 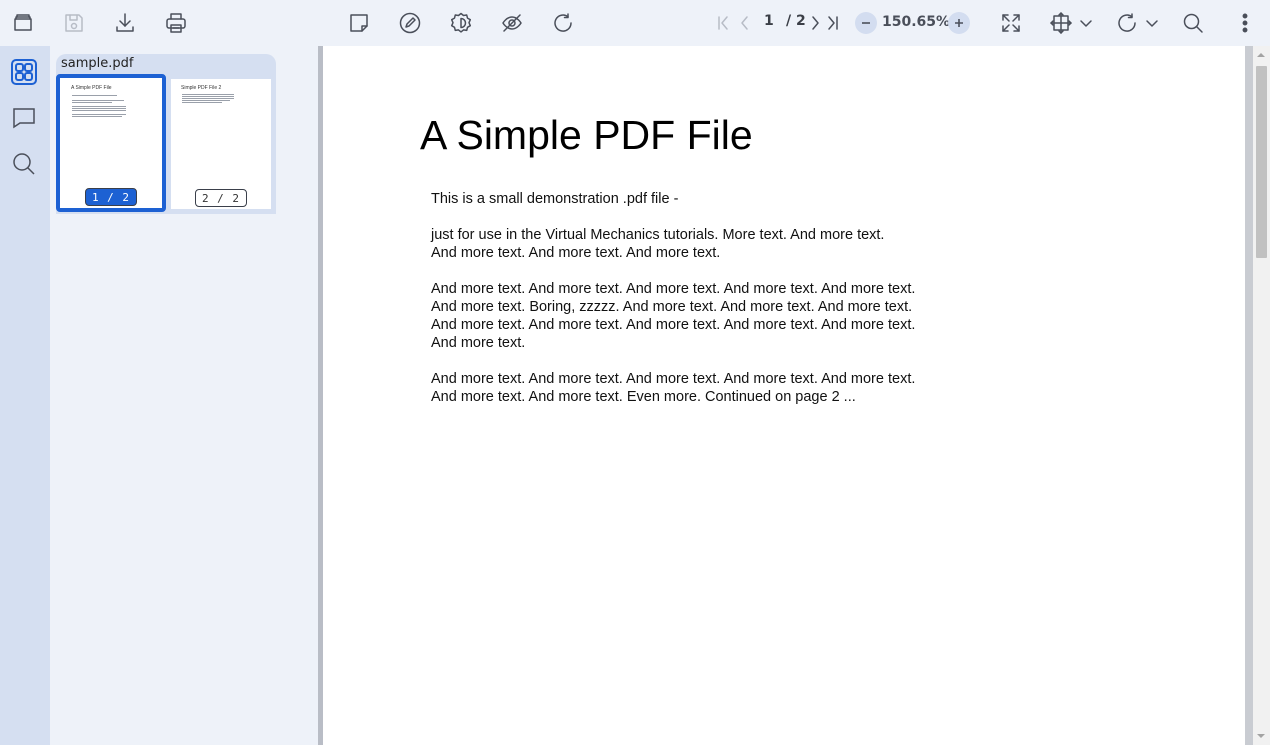 I want to click on scrollbar-thumb, so click(x=1261, y=162).